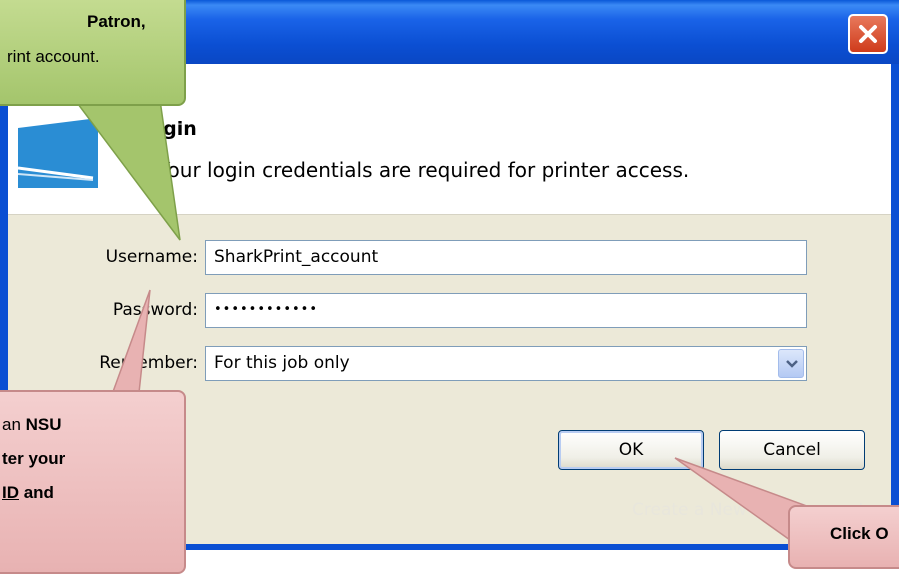 The width and height of the screenshot is (899, 574). I want to click on pink-callout-line2: ter your, so click(34, 458).